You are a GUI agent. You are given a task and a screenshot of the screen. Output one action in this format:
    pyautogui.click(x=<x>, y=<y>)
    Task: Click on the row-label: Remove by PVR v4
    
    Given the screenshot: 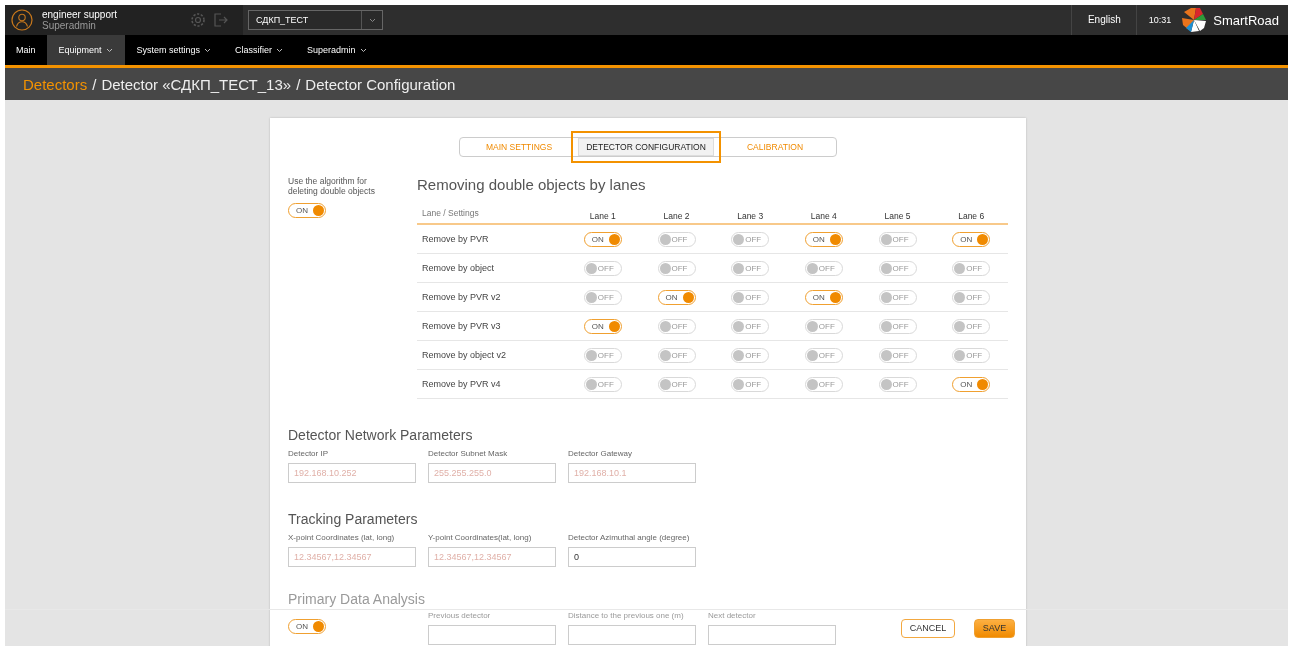 What is the action you would take?
    pyautogui.click(x=461, y=384)
    